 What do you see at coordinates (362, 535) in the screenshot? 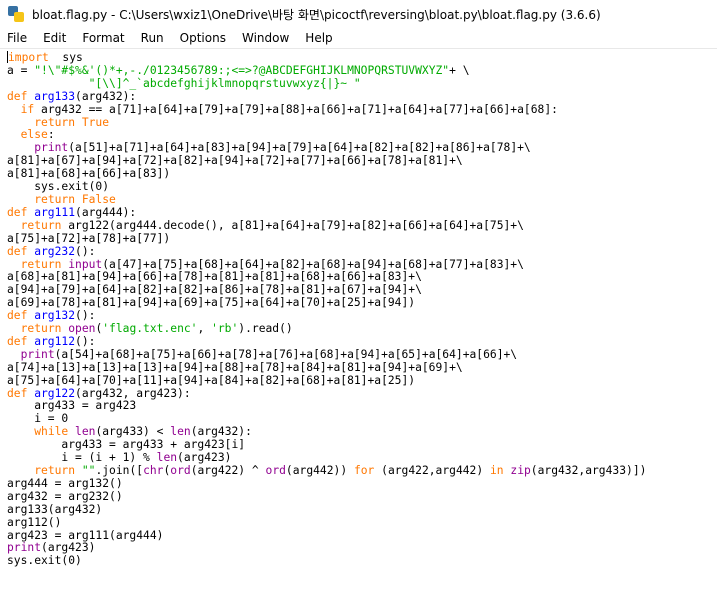
I see `code-line: arg423 = arg111(arg444)` at bounding box center [362, 535].